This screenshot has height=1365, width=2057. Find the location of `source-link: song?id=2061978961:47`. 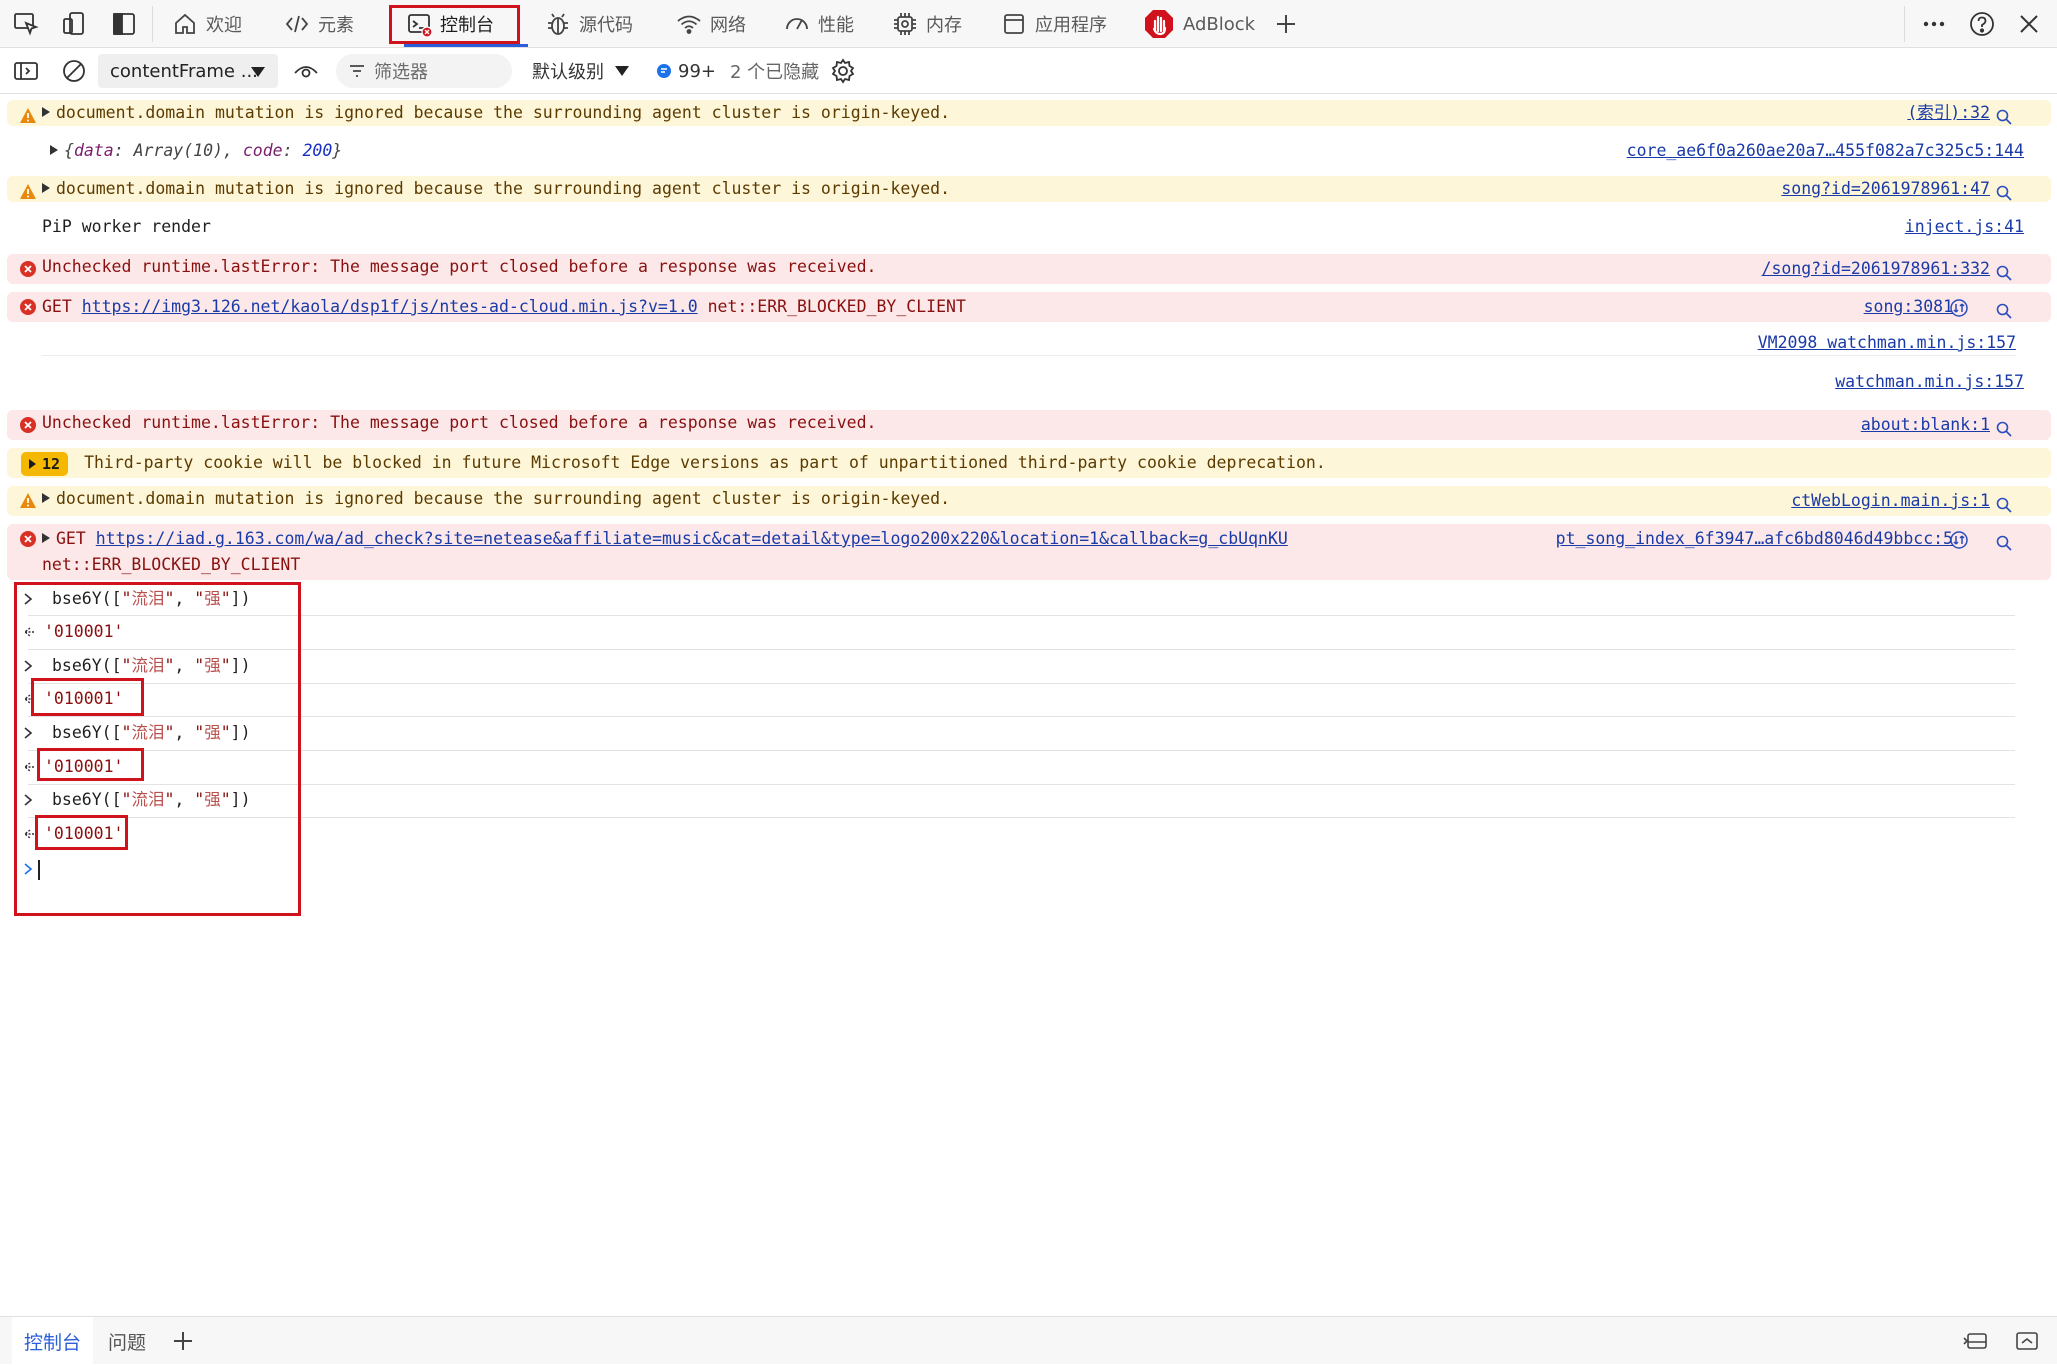

source-link: song?id=2061978961:47 is located at coordinates (1885, 189).